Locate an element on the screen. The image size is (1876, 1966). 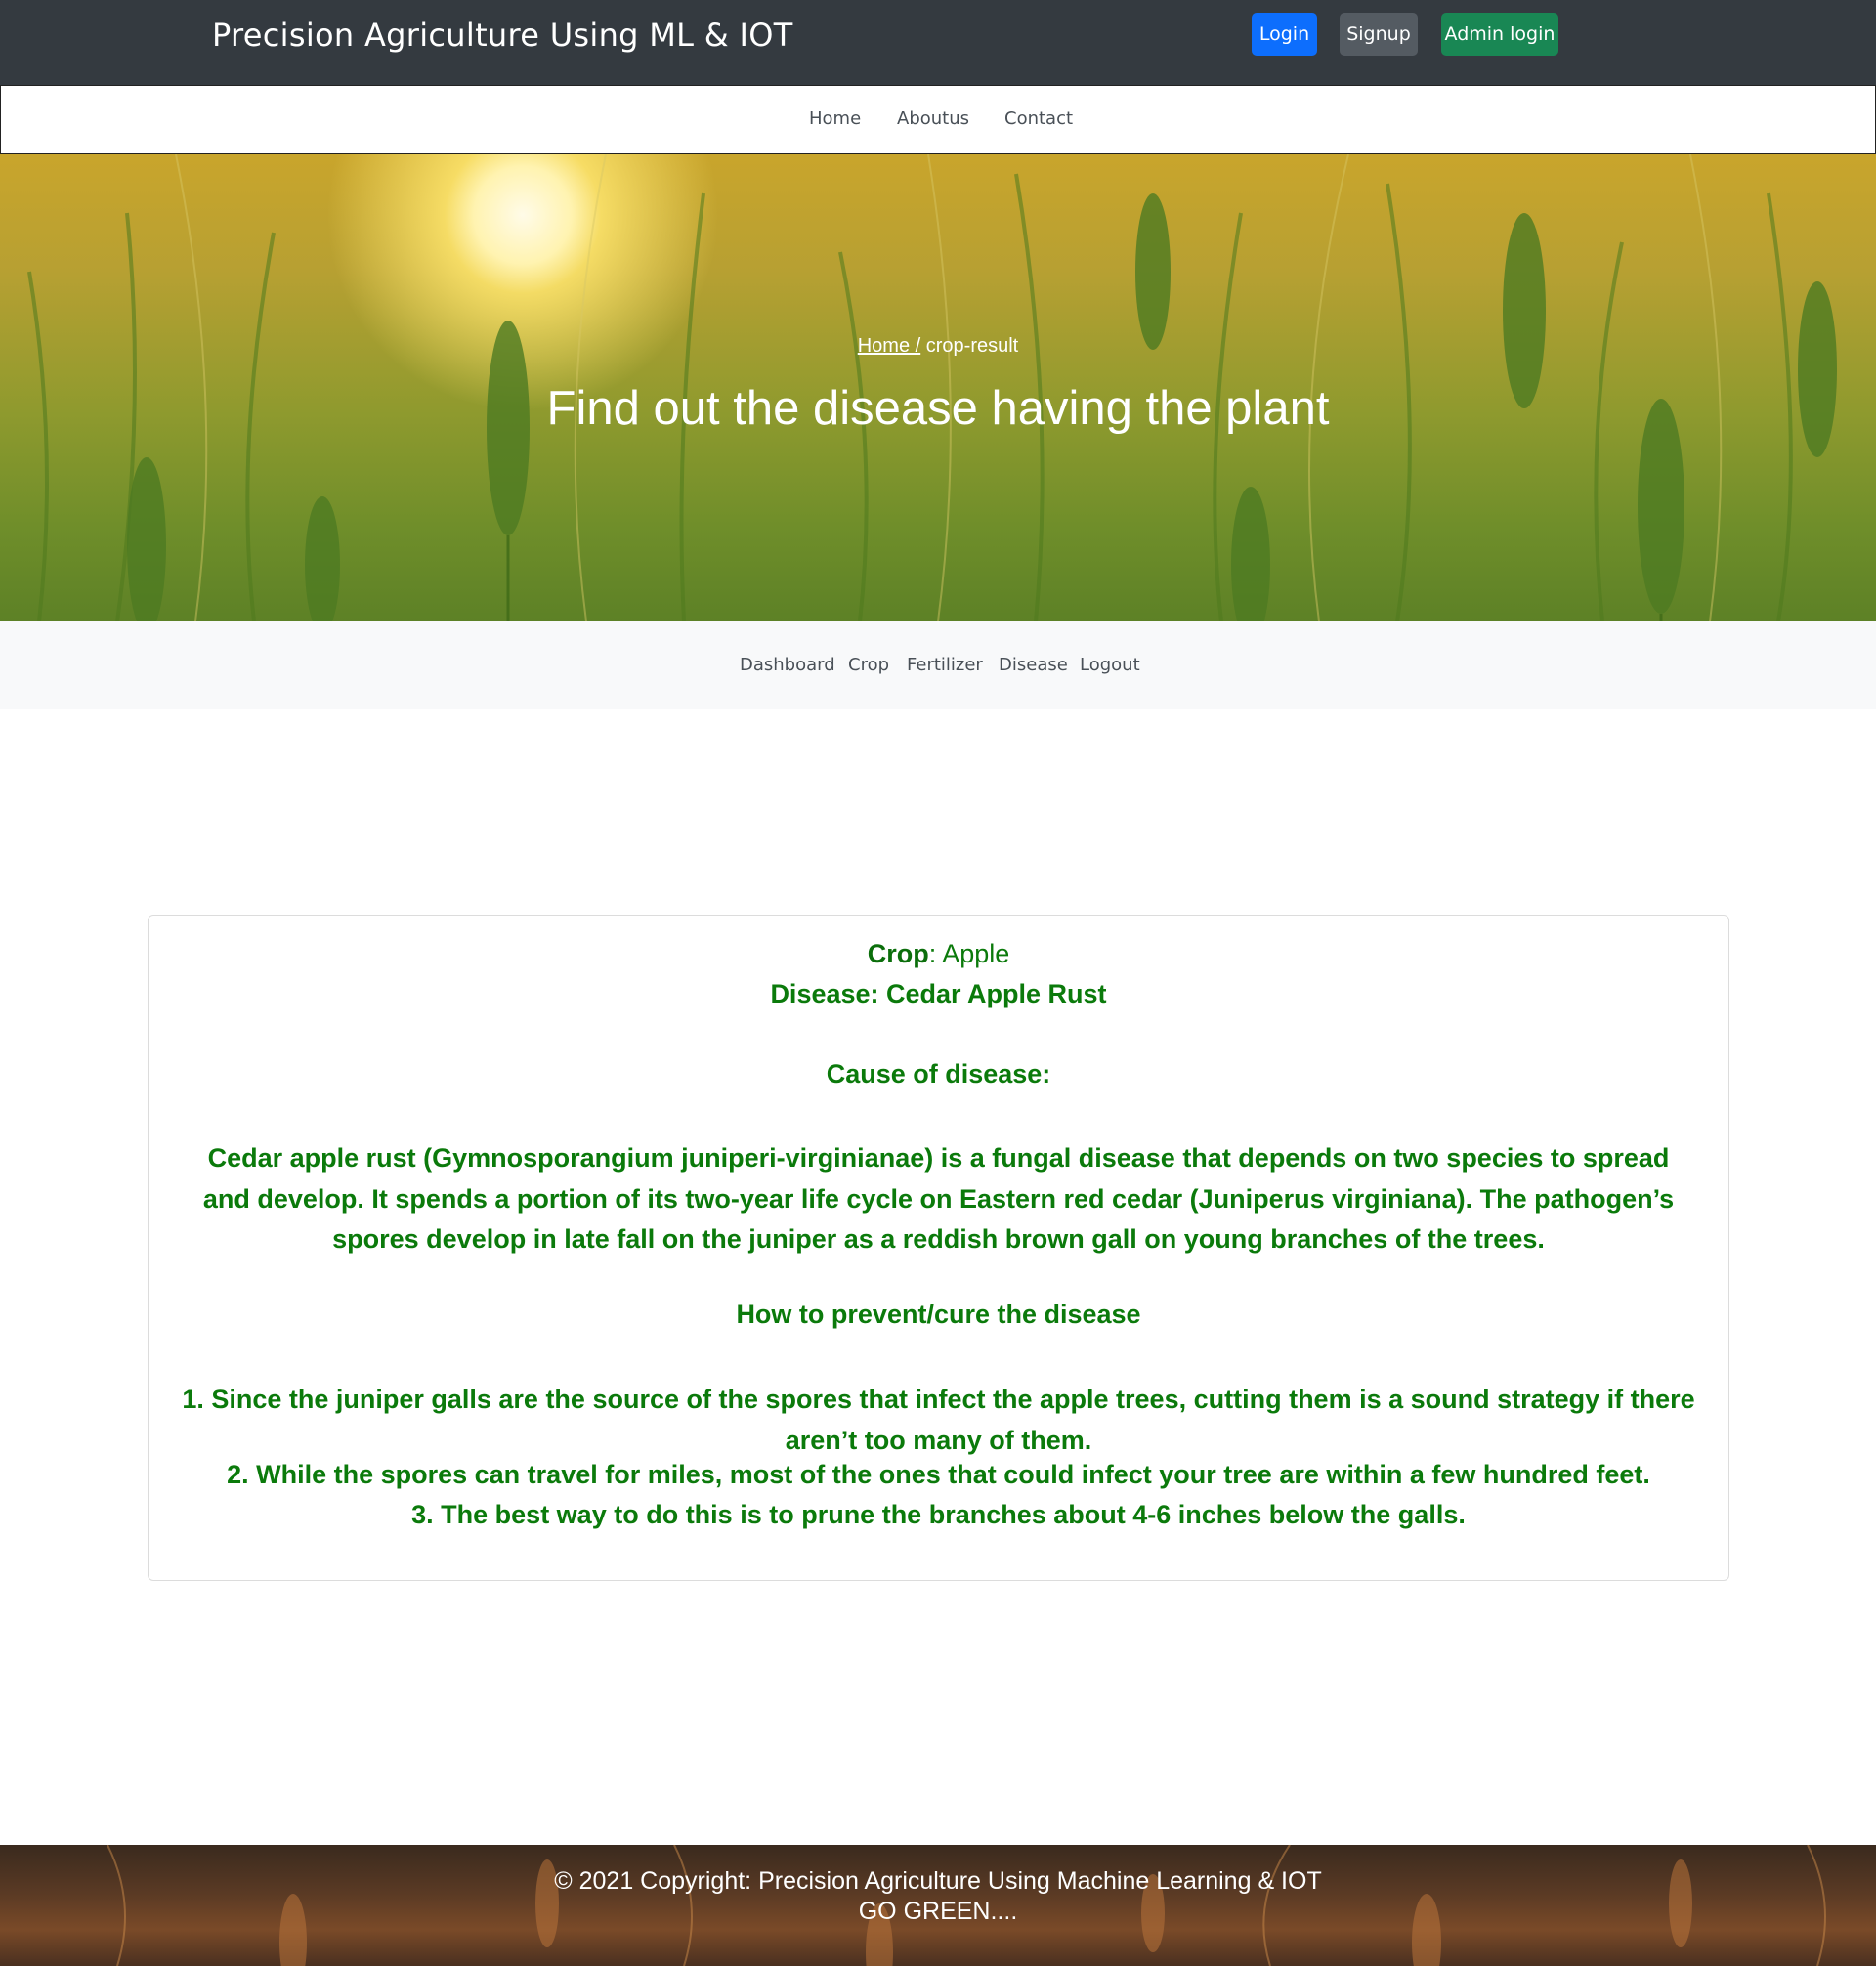
main-nav: Home Aboutus Contact is located at coordinates (938, 119).